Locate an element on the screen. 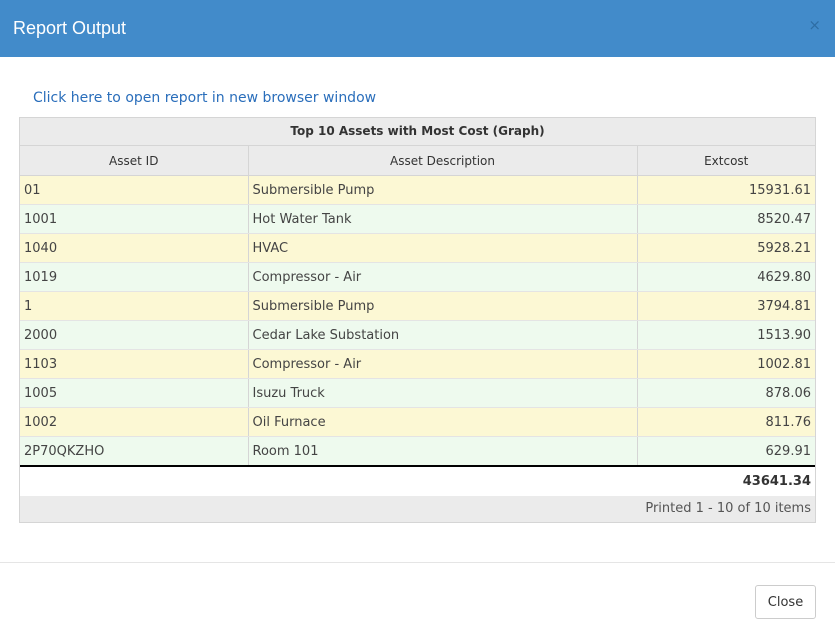  asset-id-cell: 2P70QKZHO is located at coordinates (134, 451).